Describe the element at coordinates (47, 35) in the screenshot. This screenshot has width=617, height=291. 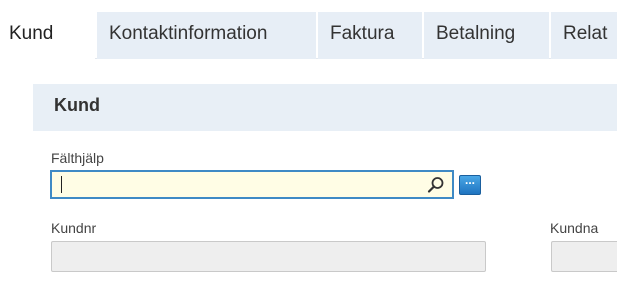
I see `tab-kund: Kund` at that location.